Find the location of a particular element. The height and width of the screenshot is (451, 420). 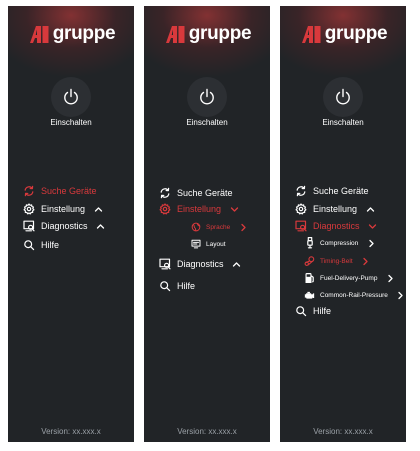

submenu-item-common-rail-pressure: Common-Rail-Pressure is located at coordinates (355, 295).